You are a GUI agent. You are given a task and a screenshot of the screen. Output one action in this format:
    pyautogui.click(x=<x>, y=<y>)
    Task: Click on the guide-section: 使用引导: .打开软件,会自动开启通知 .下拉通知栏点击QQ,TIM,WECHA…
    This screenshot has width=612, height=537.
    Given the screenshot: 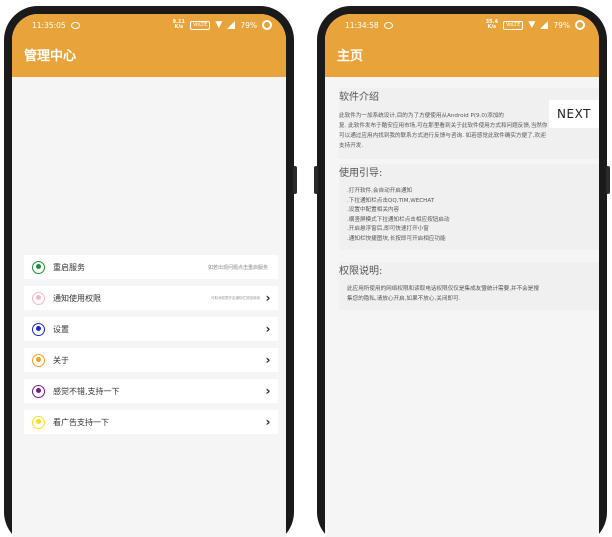 What is the action you would take?
    pyautogui.click(x=469, y=207)
    